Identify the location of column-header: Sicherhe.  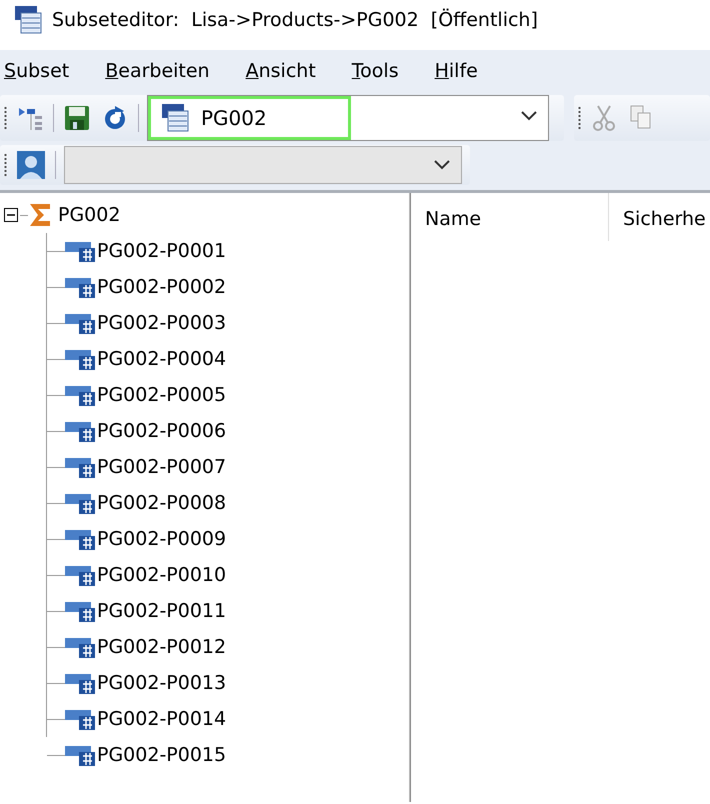
(659, 217).